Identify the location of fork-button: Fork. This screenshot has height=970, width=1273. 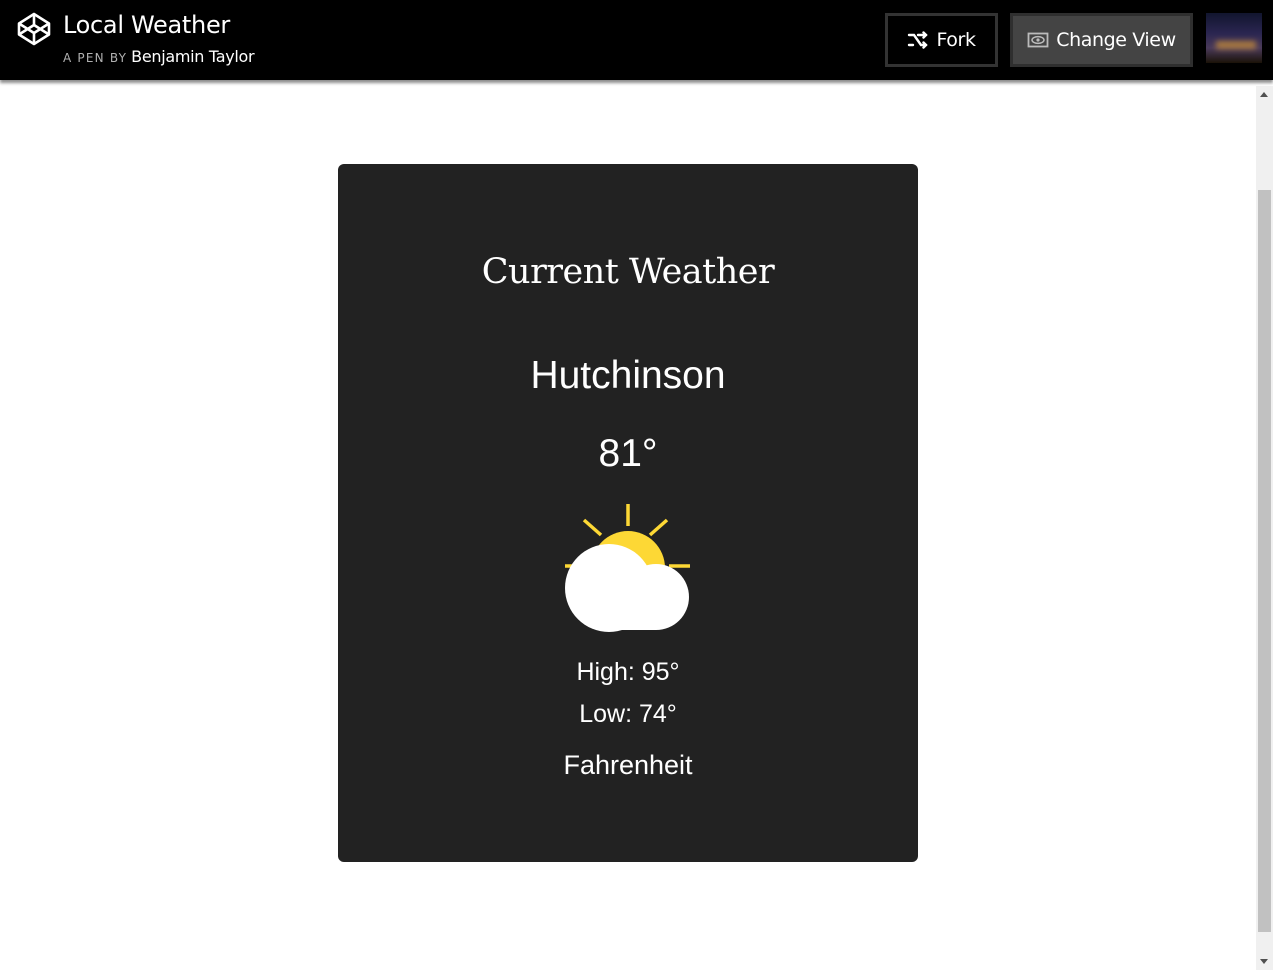
(941, 40).